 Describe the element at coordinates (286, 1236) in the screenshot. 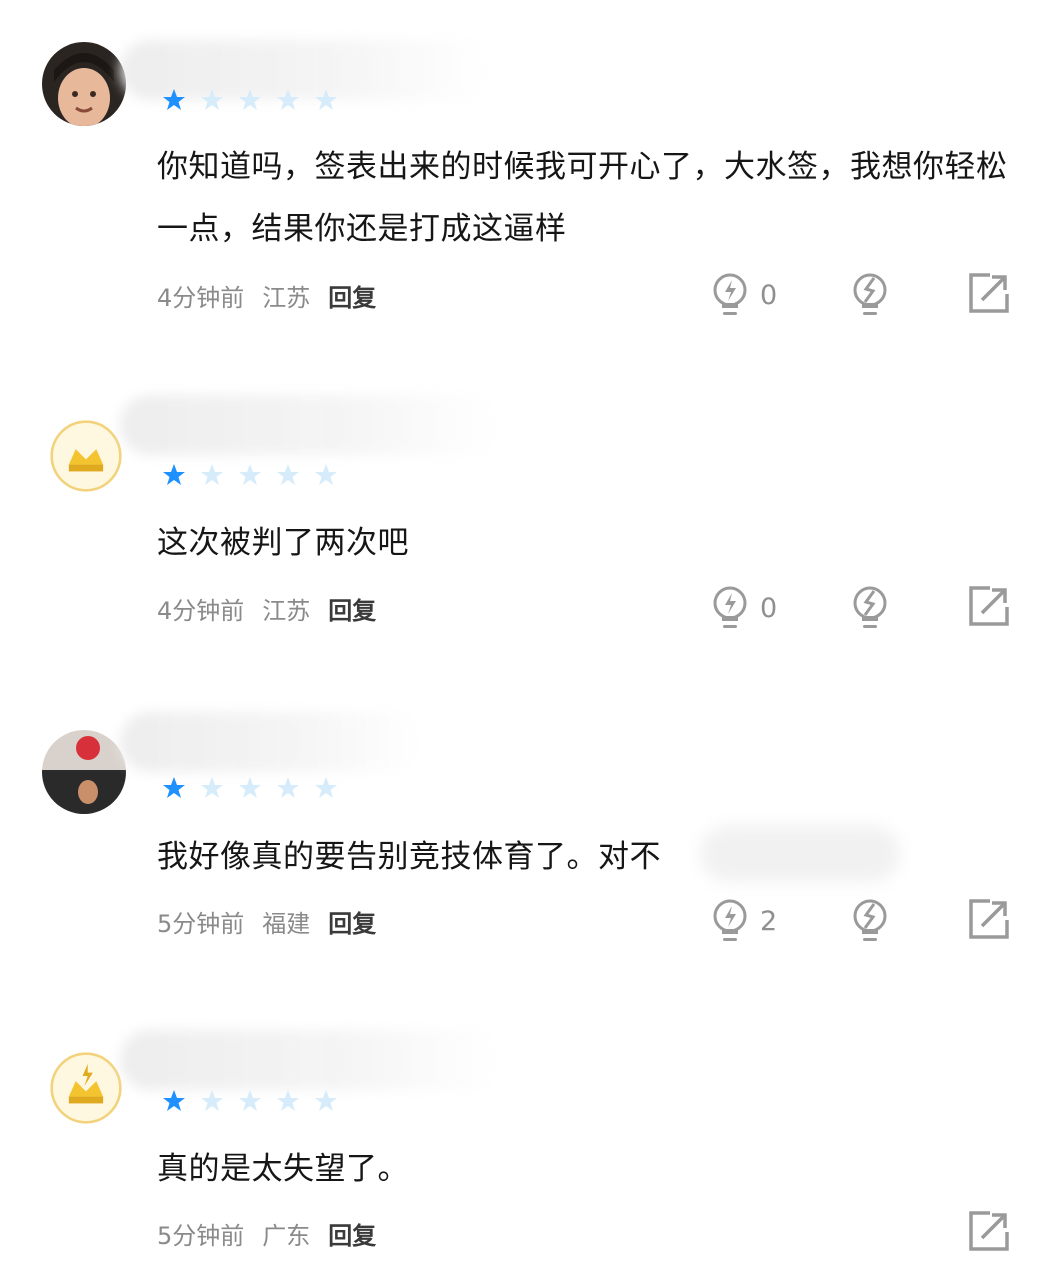

I see `comment-region: 广东` at that location.